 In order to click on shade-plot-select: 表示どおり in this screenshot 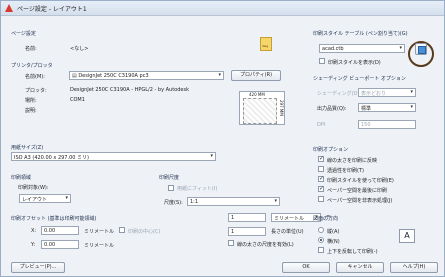, I will do `click(387, 92)`.